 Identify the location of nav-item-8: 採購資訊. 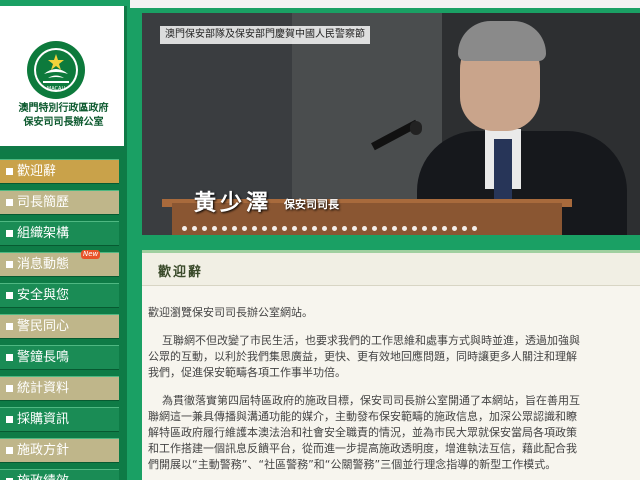
(59, 419).